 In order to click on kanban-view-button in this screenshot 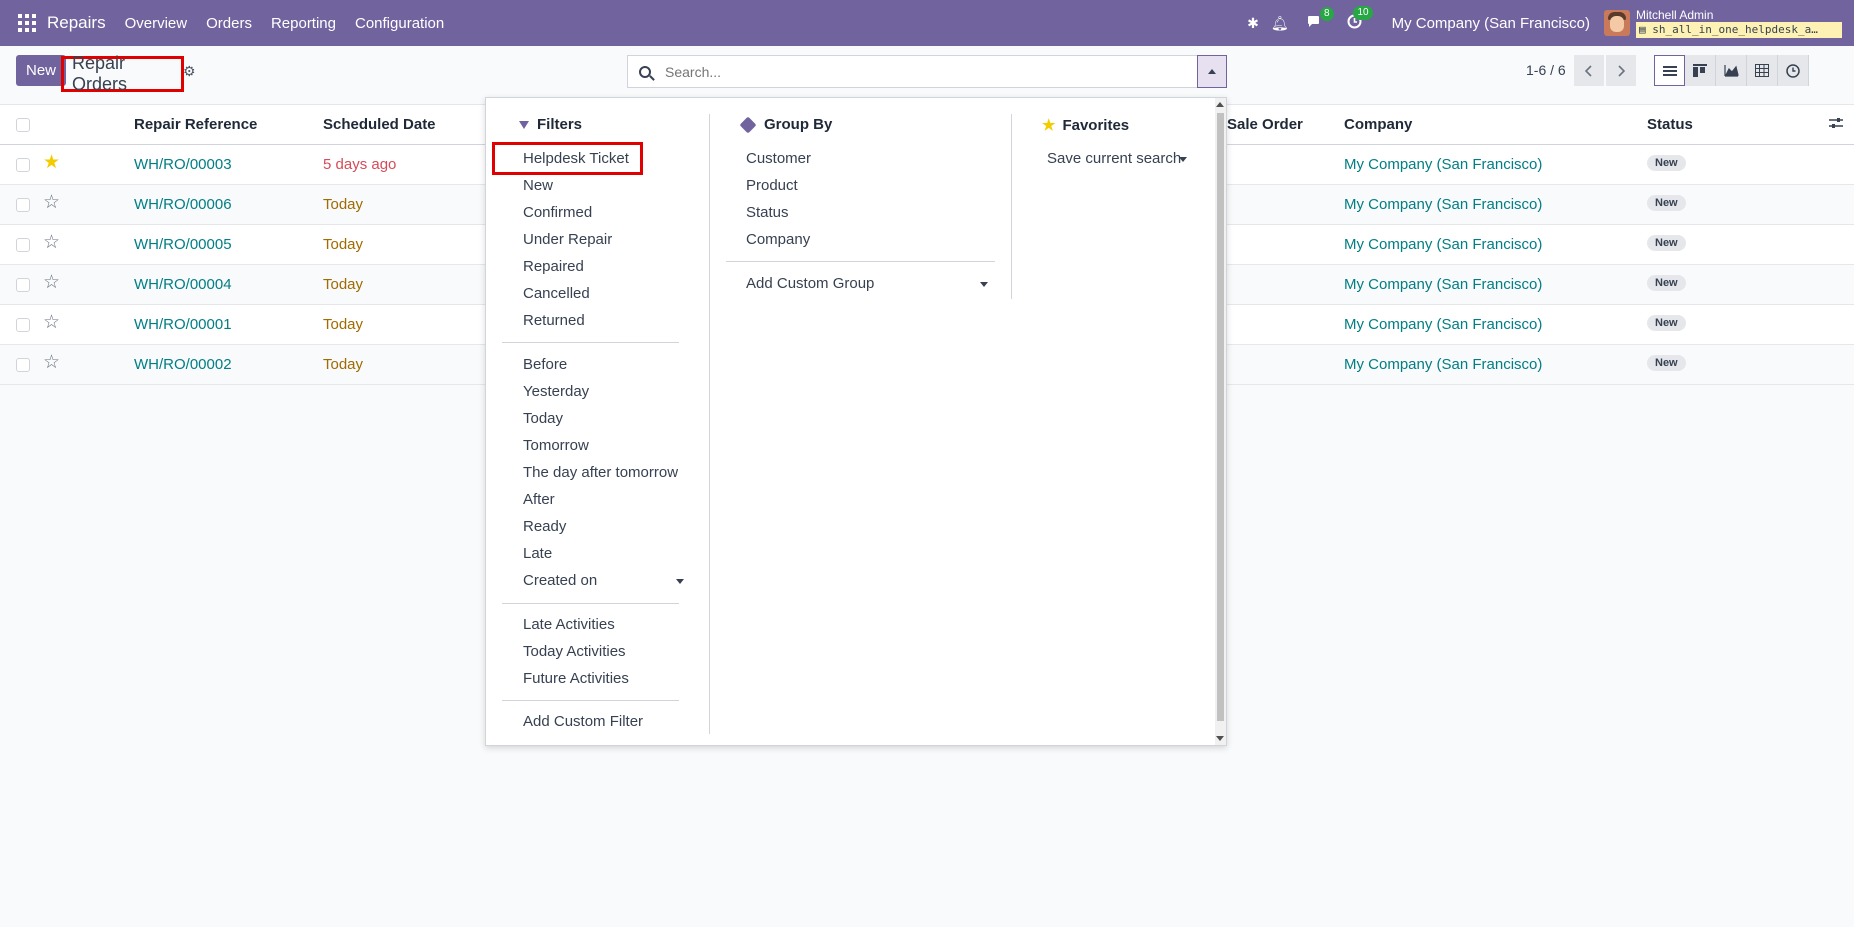, I will do `click(1700, 70)`.